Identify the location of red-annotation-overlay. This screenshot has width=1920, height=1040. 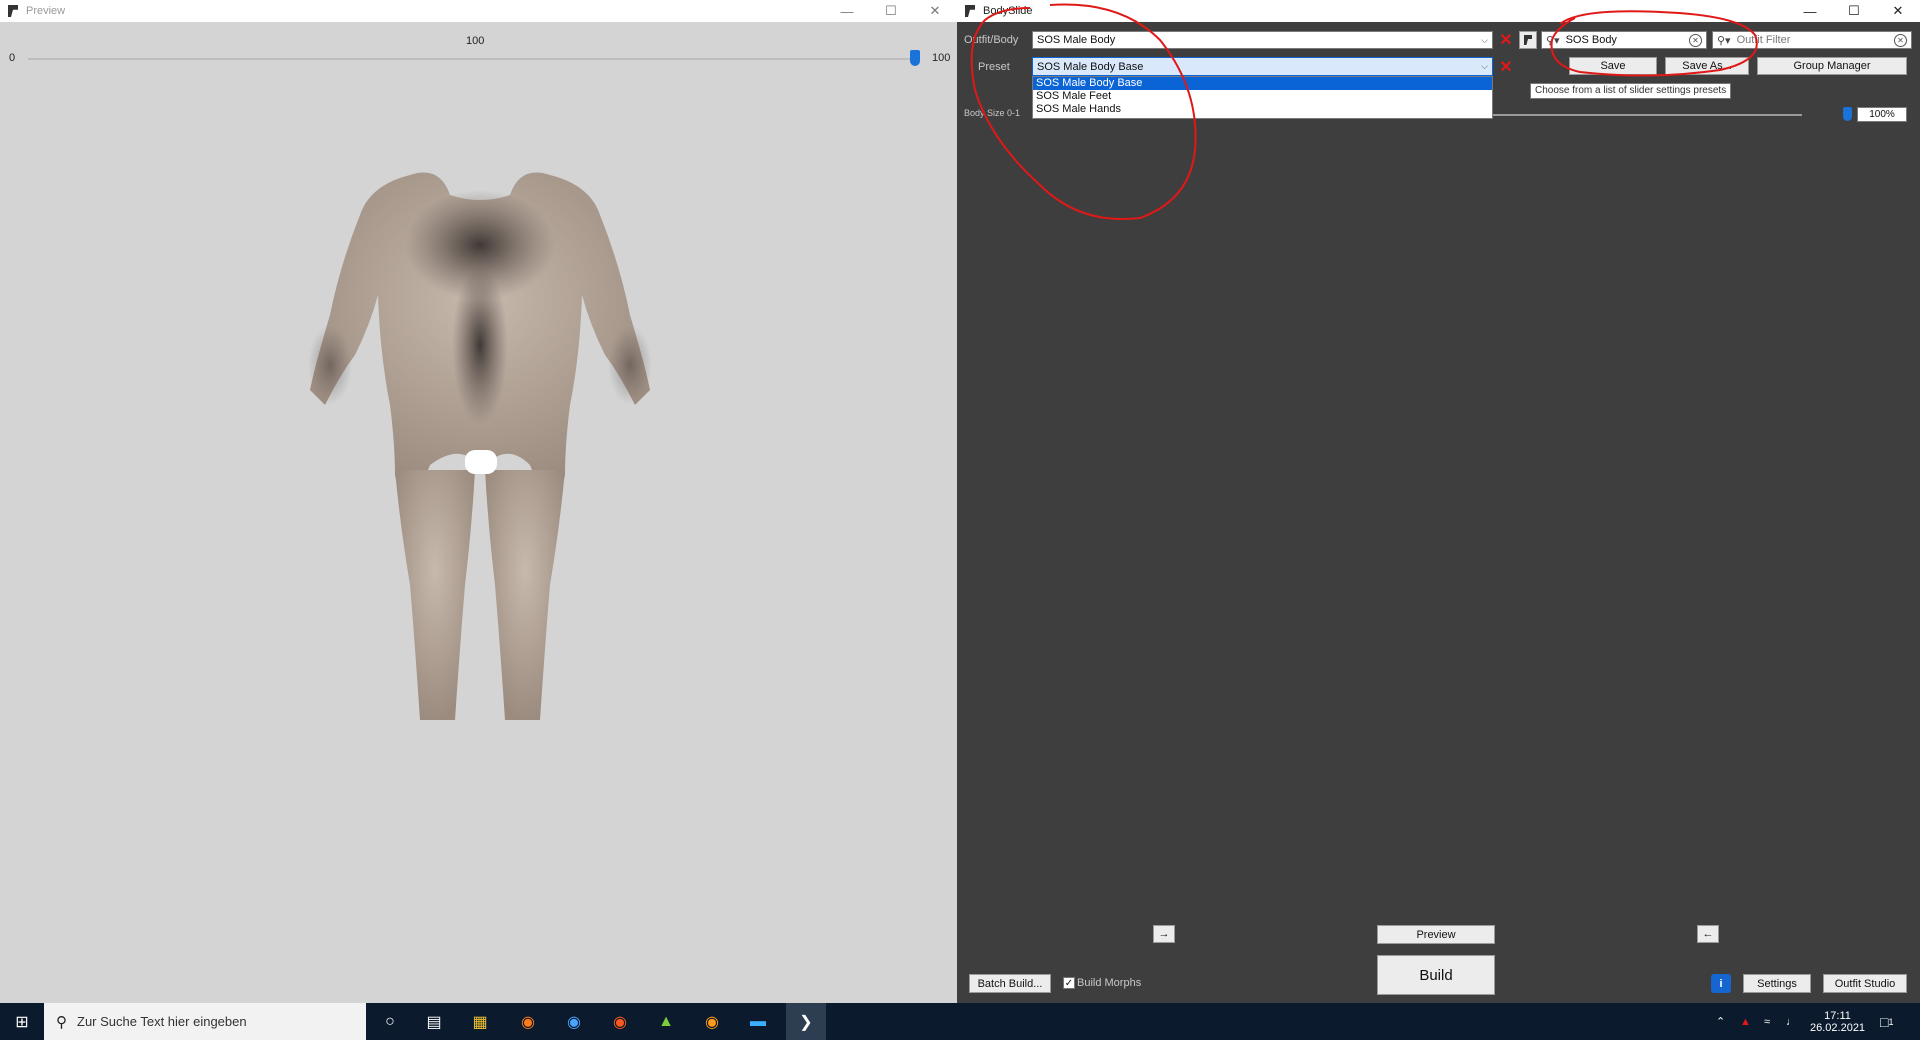
(1364, 111).